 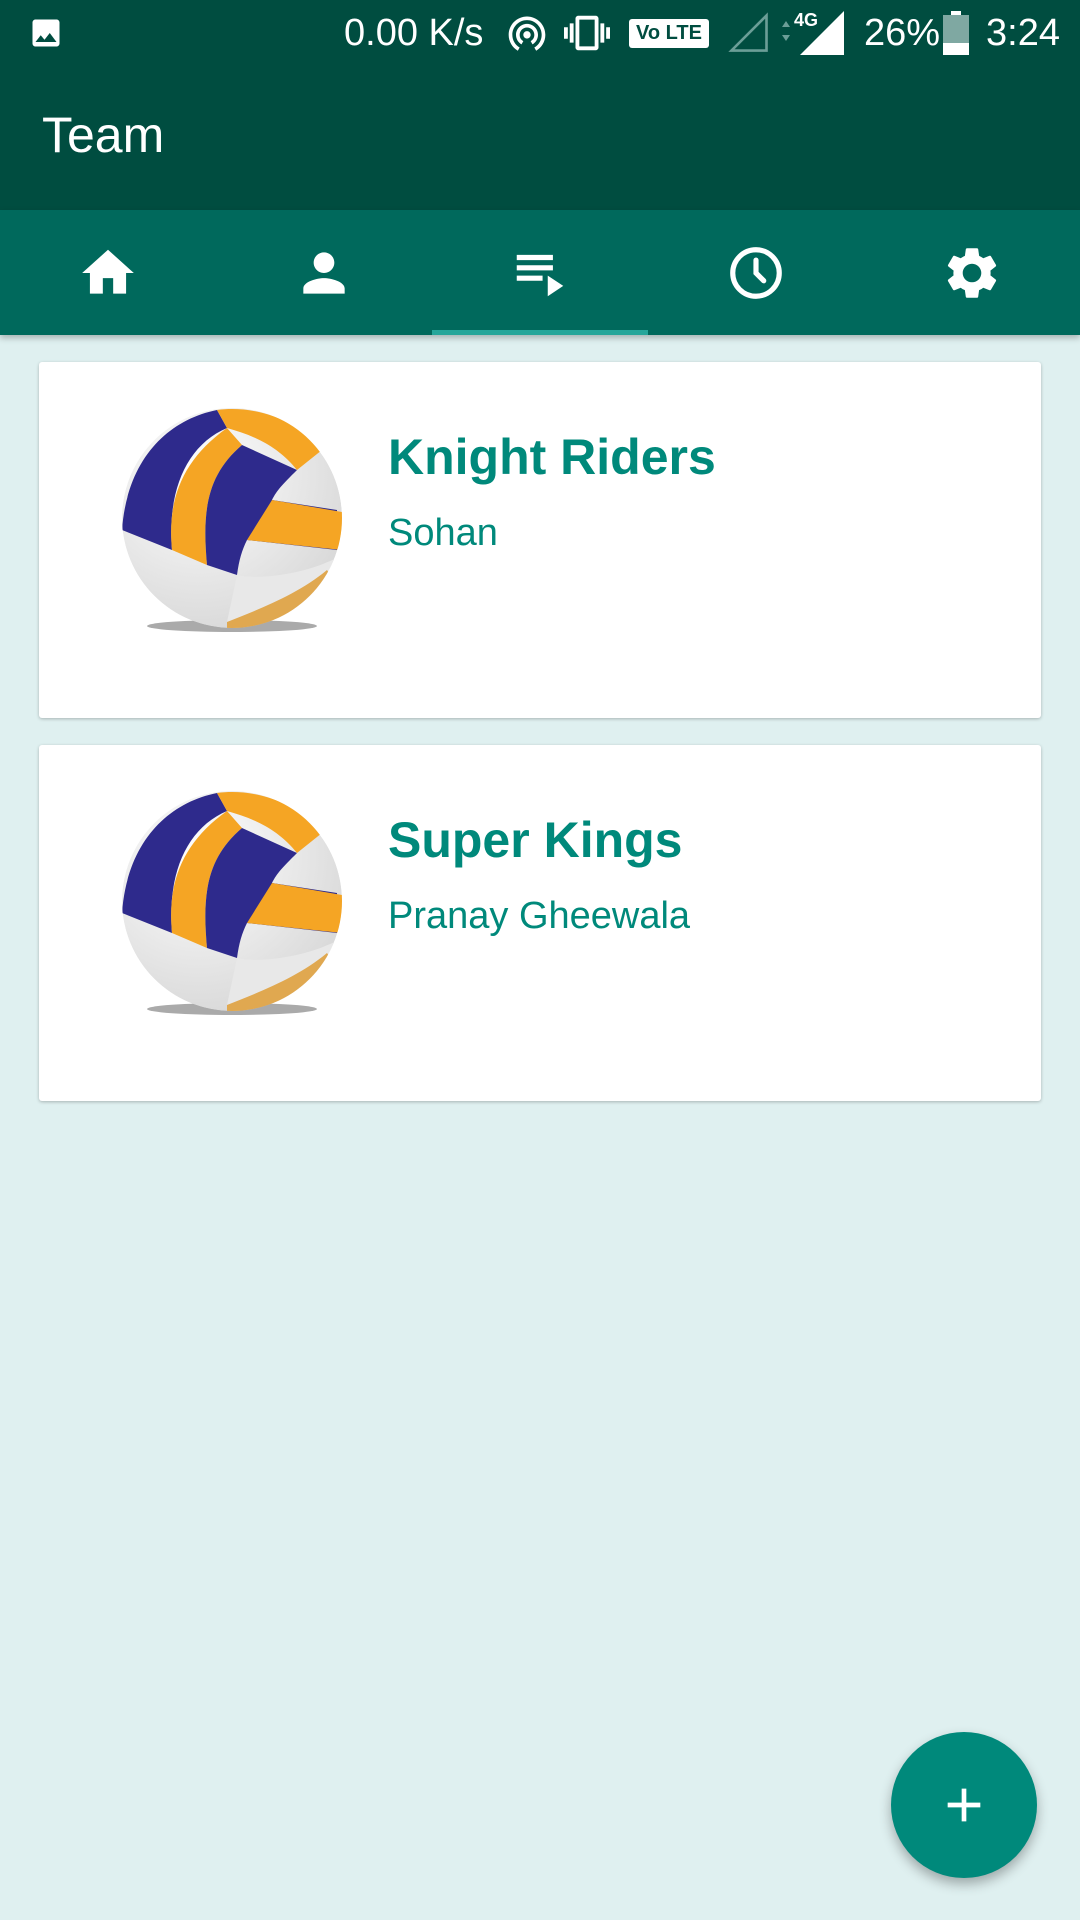 I want to click on settings-icon, so click(x=972, y=272).